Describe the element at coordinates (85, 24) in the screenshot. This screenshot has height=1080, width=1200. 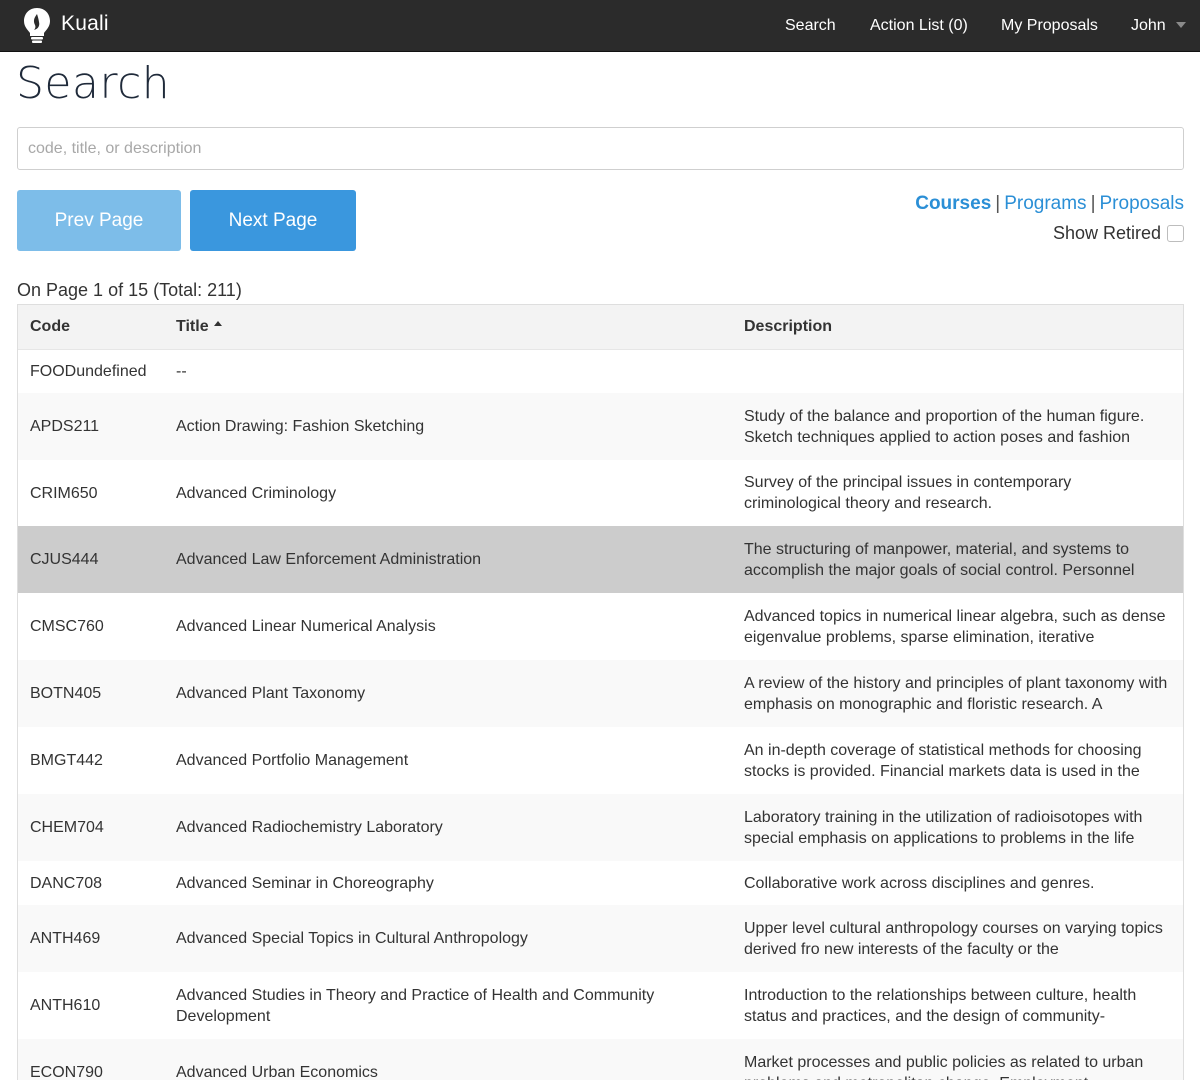
I see `brand-name: Kuali` at that location.